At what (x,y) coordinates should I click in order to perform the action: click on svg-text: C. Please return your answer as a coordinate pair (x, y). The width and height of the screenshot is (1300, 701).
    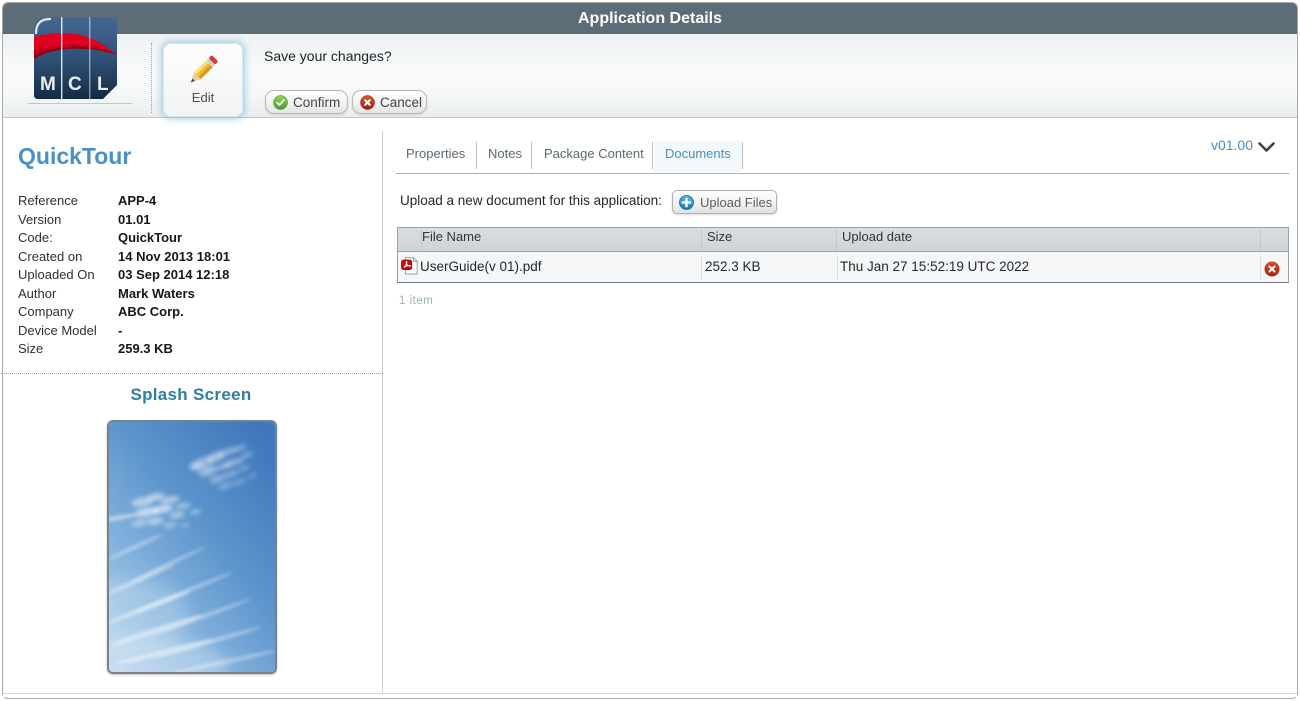
    Looking at the image, I should click on (75, 84).